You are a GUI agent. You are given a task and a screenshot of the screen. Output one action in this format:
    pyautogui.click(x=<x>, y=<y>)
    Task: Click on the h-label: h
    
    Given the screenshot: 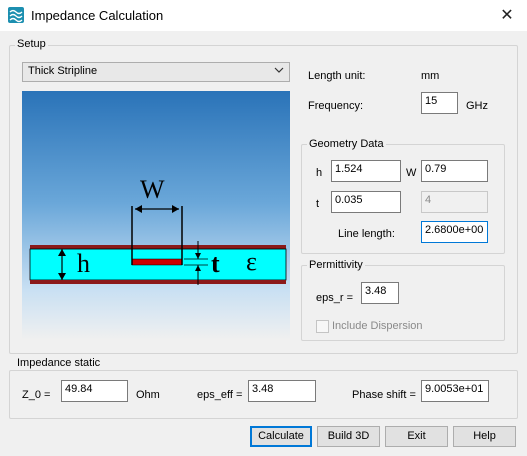 What is the action you would take?
    pyautogui.click(x=319, y=173)
    